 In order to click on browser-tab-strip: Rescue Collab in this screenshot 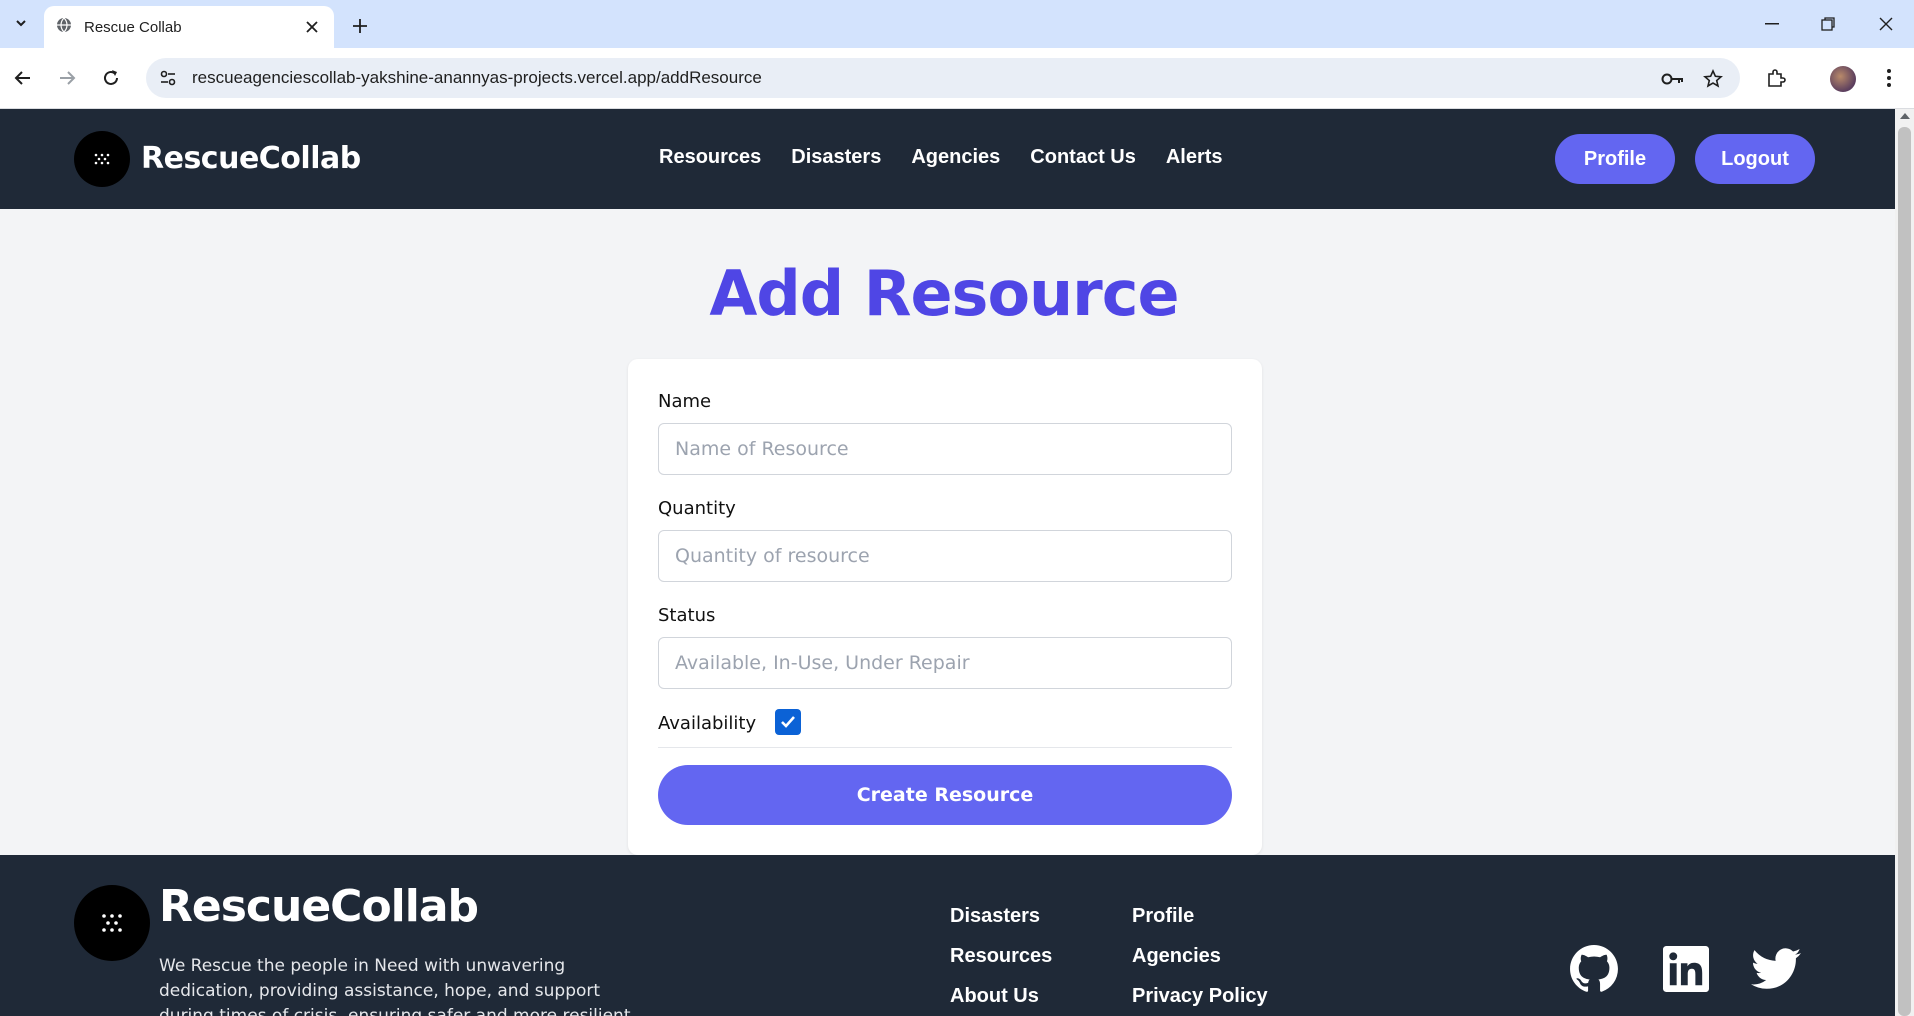, I will do `click(957, 24)`.